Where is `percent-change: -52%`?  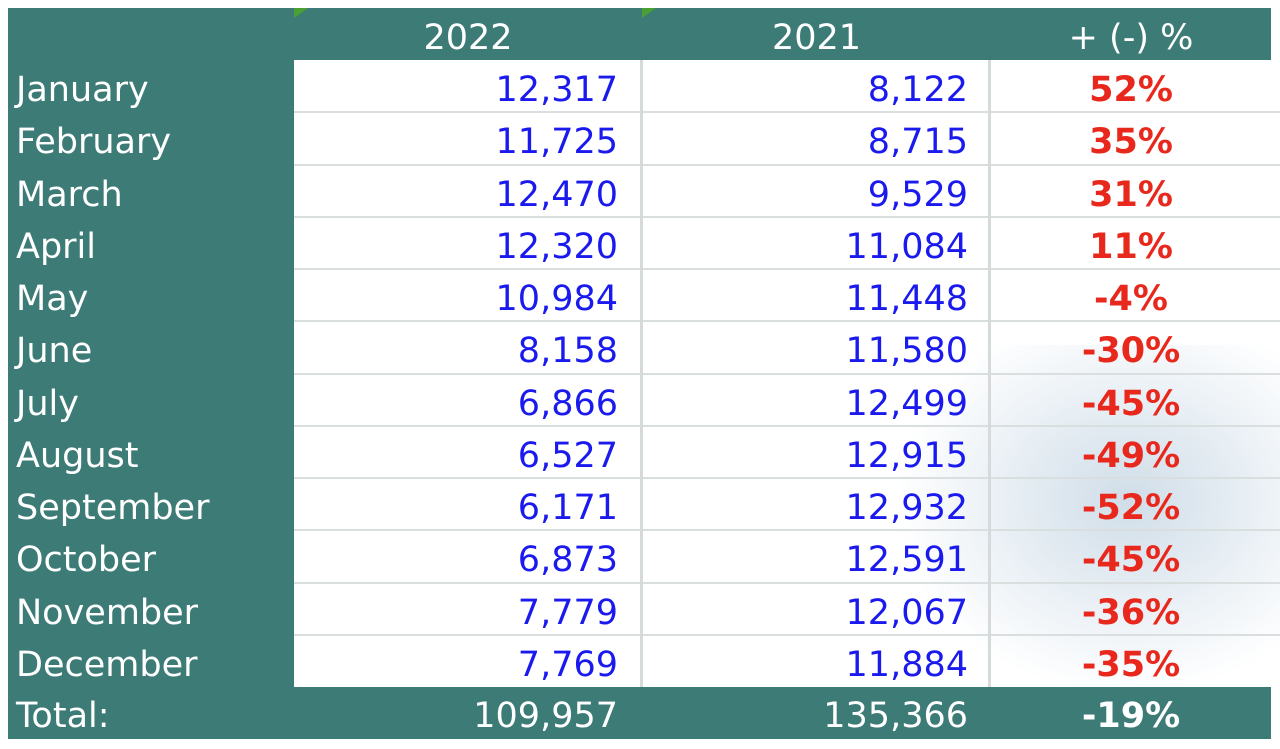
percent-change: -52% is located at coordinates (1131, 508).